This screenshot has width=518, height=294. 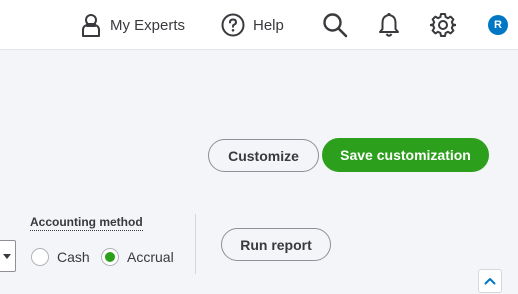 I want to click on radio-selected-dot, so click(x=110, y=257).